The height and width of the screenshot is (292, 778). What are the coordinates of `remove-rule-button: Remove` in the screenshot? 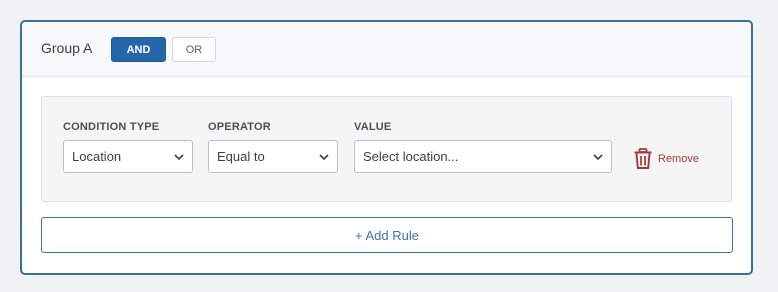 It's located at (666, 159).